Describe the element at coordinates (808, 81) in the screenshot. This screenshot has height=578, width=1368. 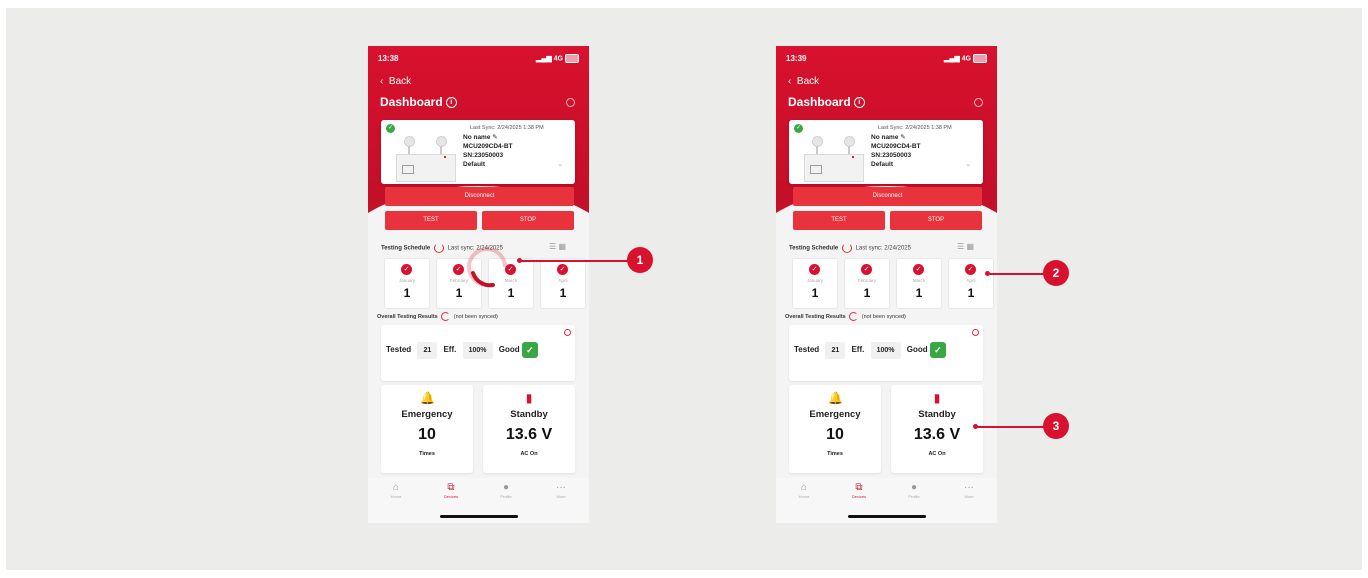
I see `back-label: Back` at that location.